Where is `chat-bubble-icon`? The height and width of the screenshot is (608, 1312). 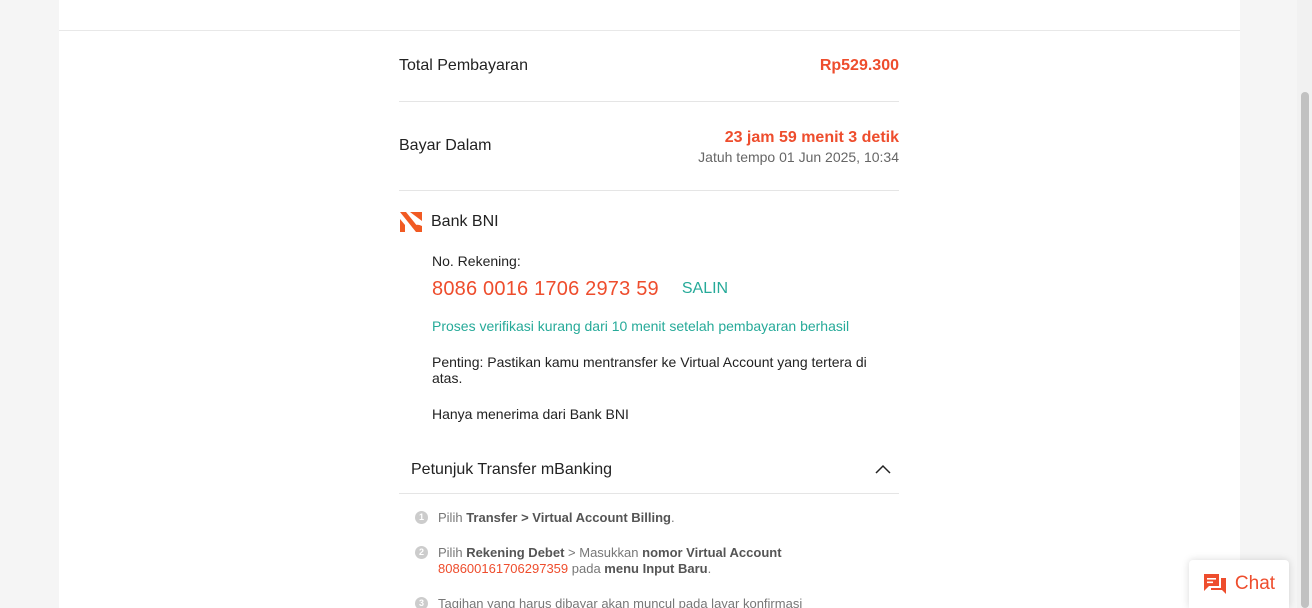 chat-bubble-icon is located at coordinates (1214, 584).